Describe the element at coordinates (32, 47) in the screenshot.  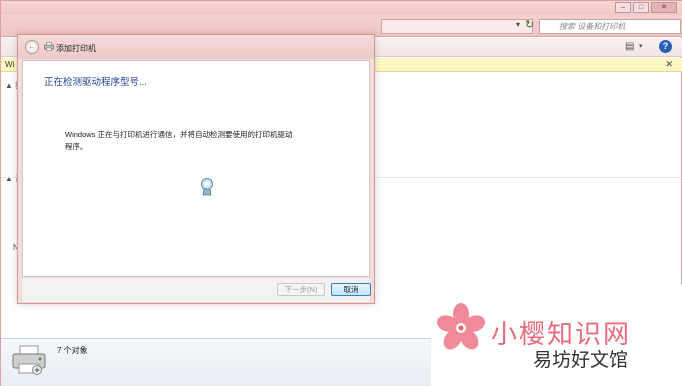
I see `back-arrow-icon: ←` at that location.